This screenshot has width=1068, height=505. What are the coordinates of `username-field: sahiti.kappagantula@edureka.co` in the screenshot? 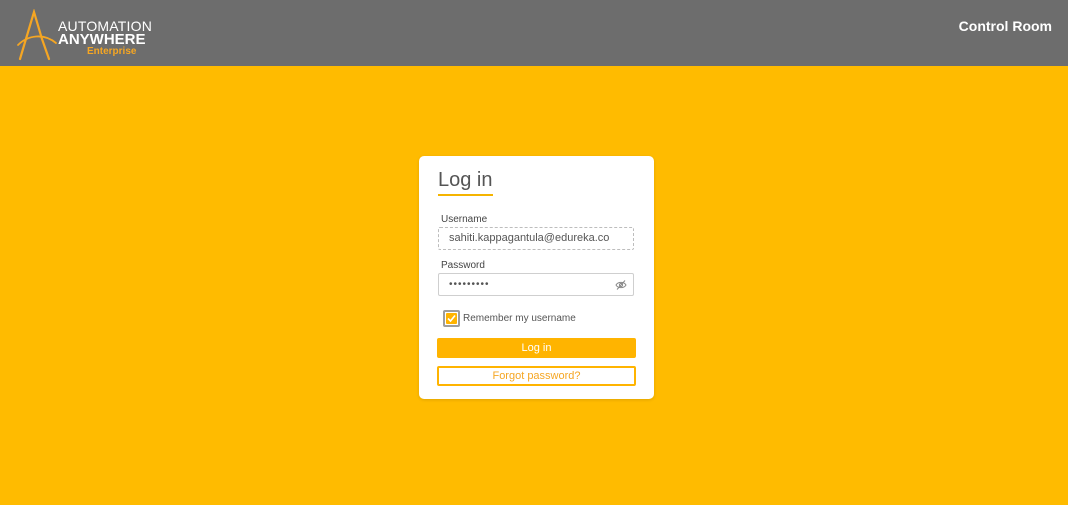 It's located at (536, 238).